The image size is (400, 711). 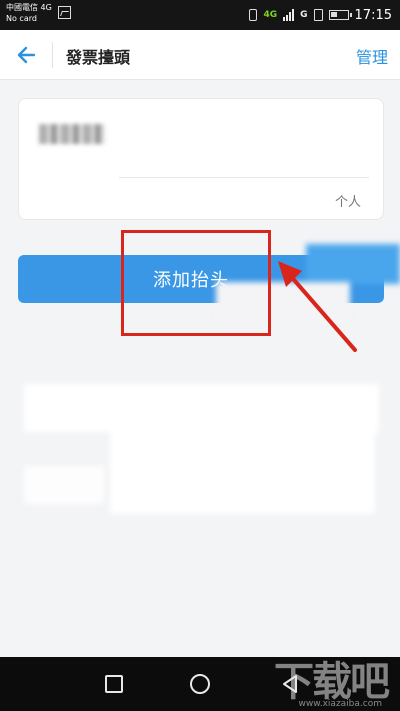 What do you see at coordinates (372, 56) in the screenshot?
I see `manage-button: 管理` at bounding box center [372, 56].